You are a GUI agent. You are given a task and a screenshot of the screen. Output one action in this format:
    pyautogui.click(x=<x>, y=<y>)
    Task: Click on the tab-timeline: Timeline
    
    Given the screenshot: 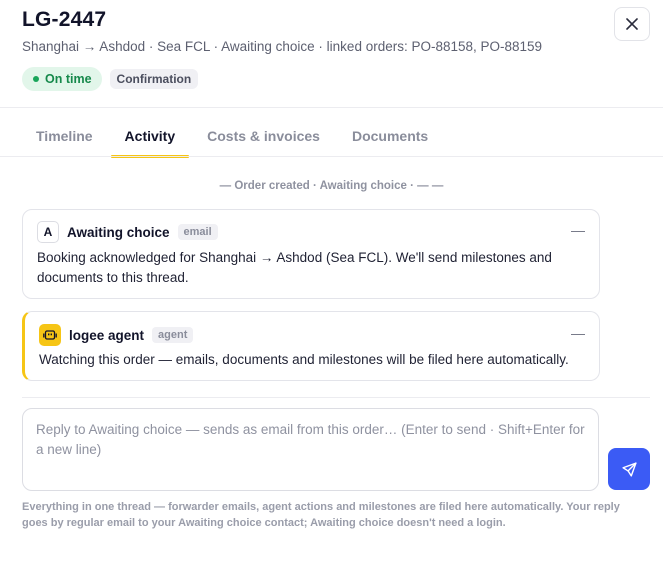 What is the action you would take?
    pyautogui.click(x=64, y=136)
    